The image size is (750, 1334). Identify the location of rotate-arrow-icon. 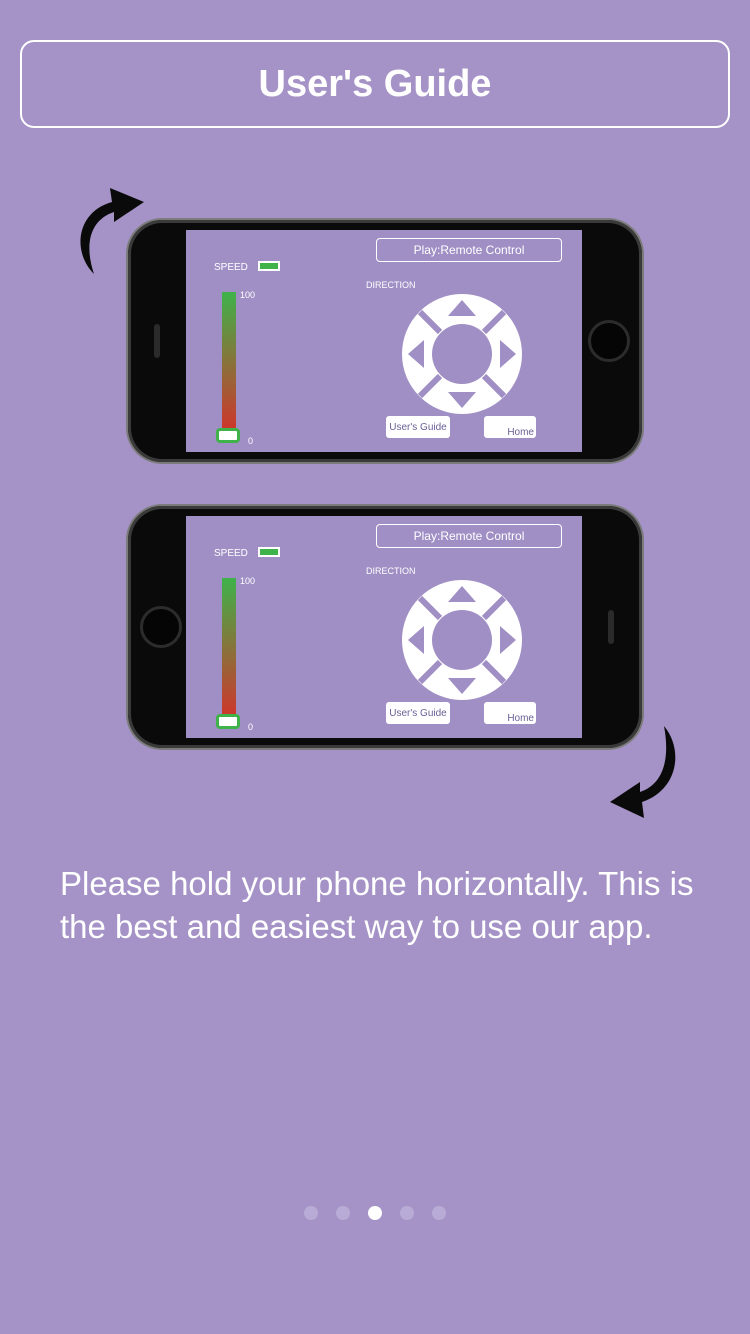
(643, 772).